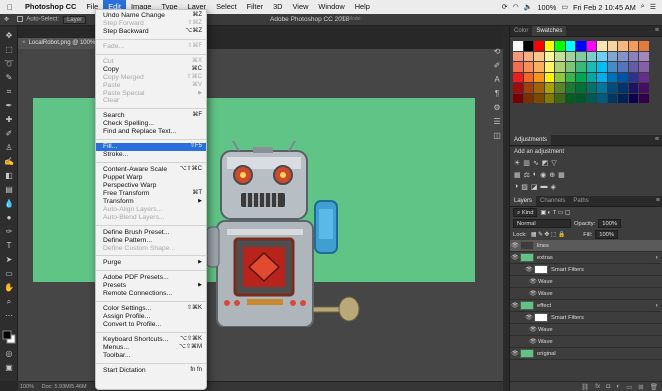  I want to click on menu-window: Window, so click(331, 7).